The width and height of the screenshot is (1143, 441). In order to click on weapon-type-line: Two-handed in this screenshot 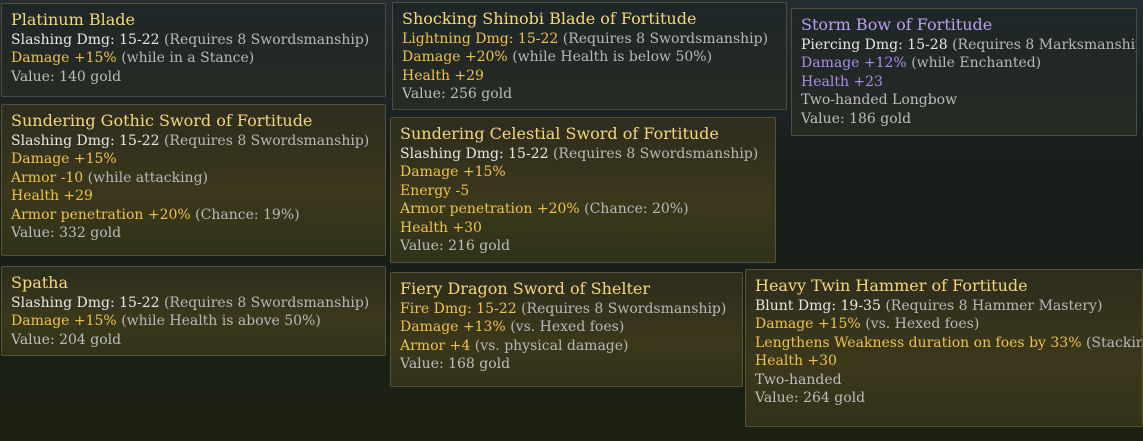, I will do `click(798, 379)`.